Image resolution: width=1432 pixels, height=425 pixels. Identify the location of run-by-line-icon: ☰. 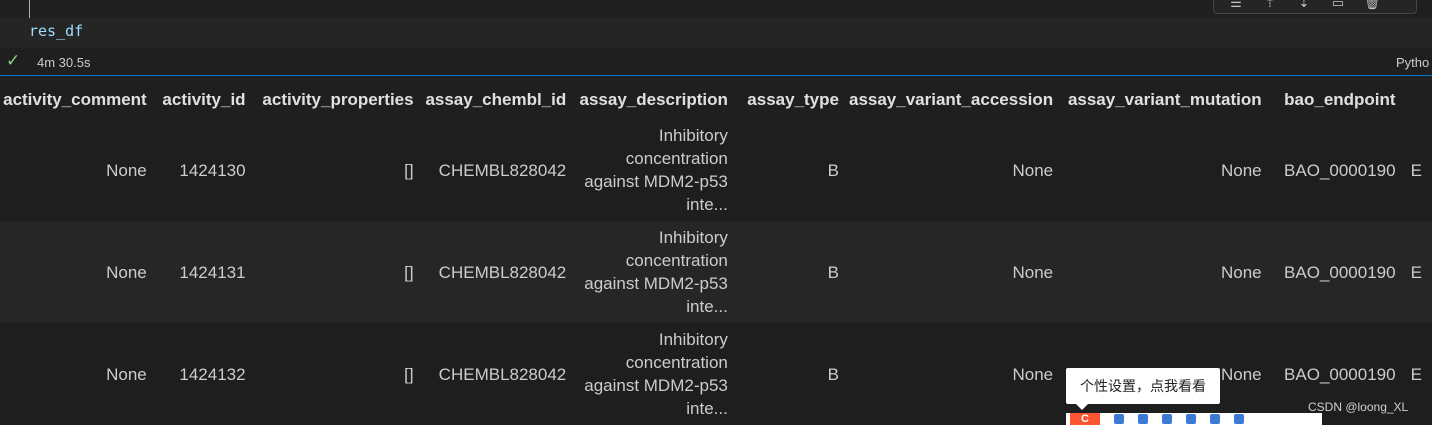
(1236, 5).